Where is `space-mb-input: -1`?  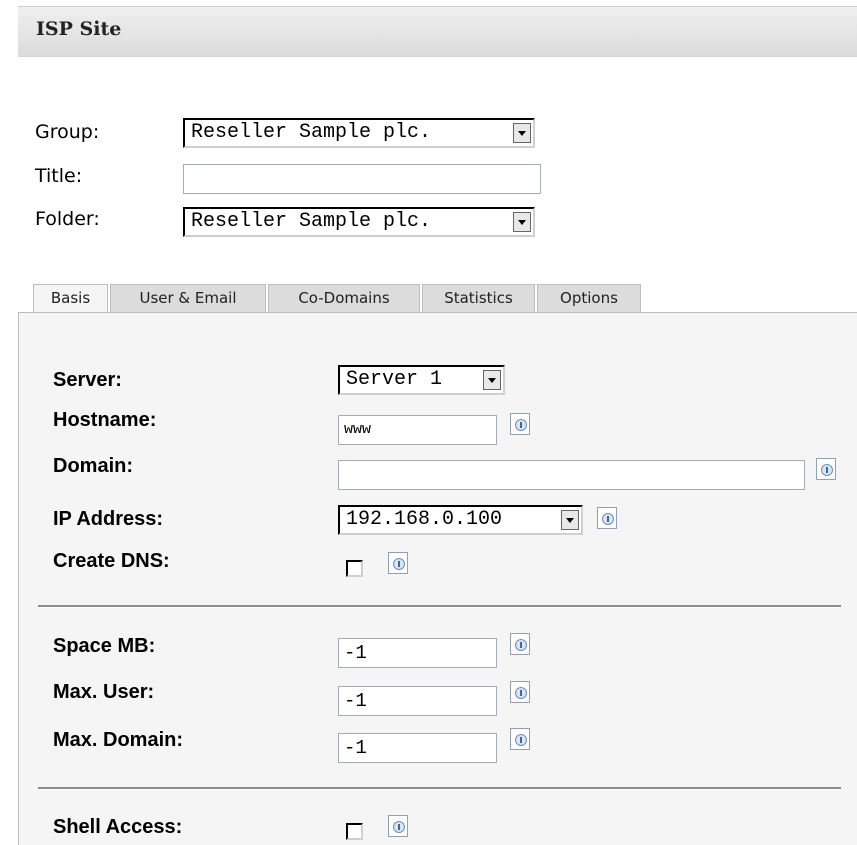
space-mb-input: -1 is located at coordinates (417, 653).